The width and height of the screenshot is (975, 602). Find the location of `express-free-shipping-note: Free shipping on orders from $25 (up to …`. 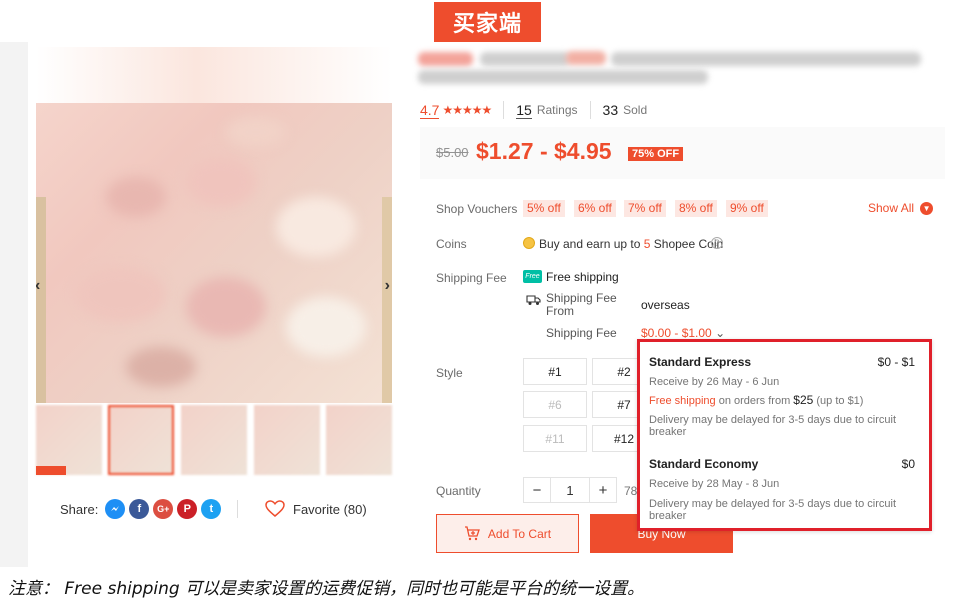

express-free-shipping-note: Free shipping on orders from $25 (up to … is located at coordinates (756, 400).